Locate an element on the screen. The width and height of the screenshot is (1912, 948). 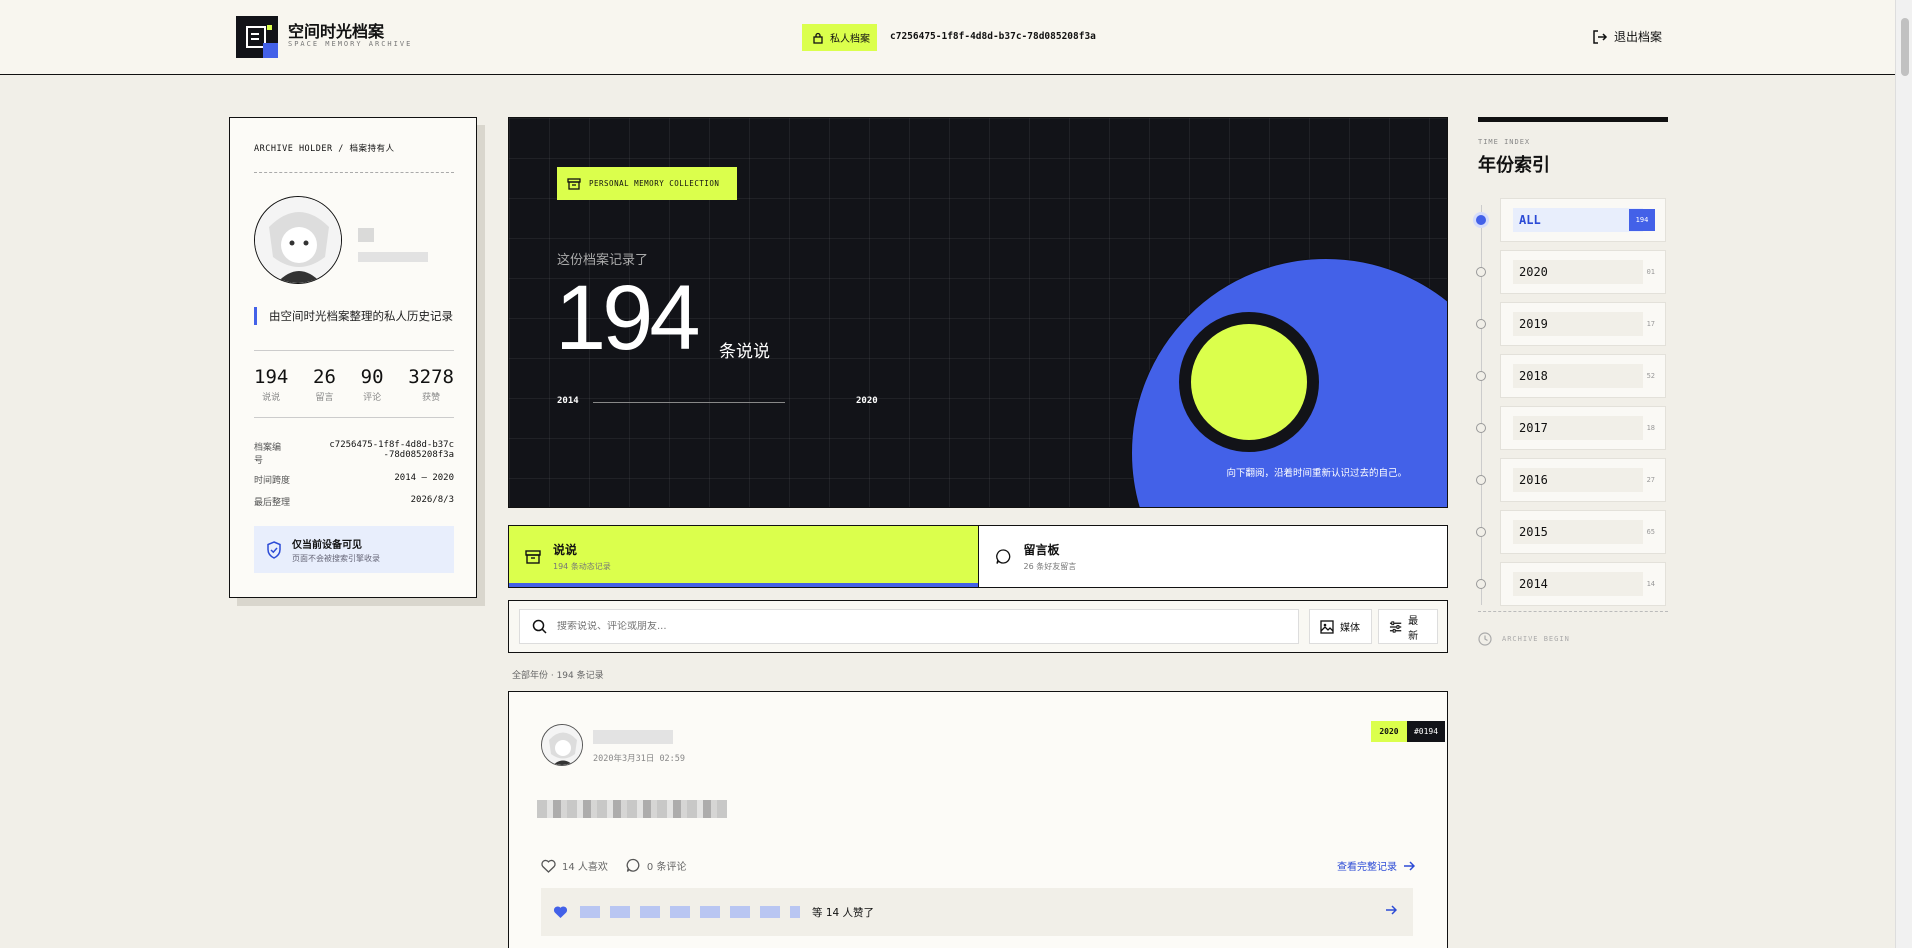
year-index-item-all: ALL 194 is located at coordinates (1572, 220).